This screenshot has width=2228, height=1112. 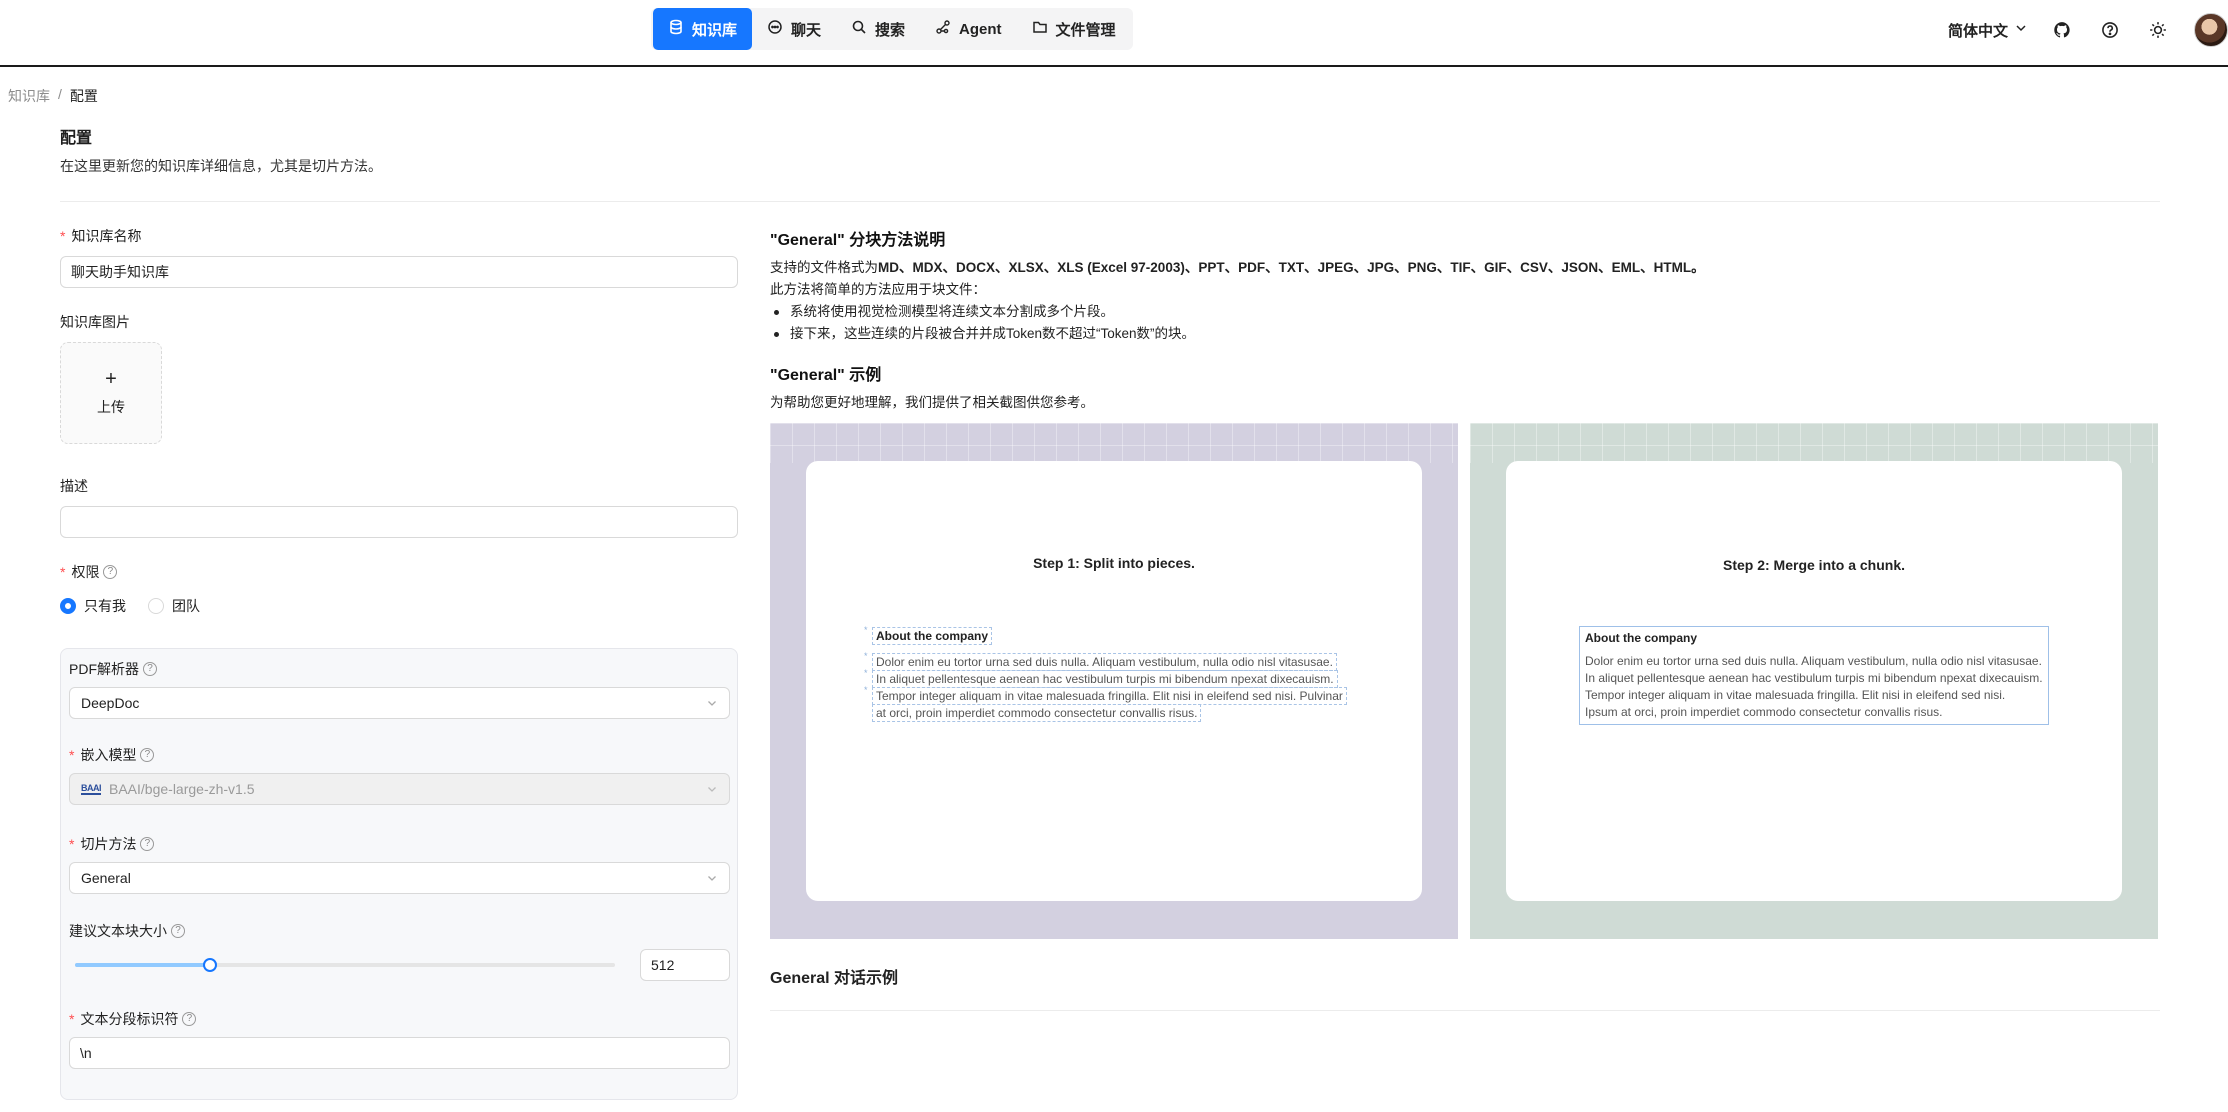 I want to click on pdf-parser-label-text: PDF解析器, so click(x=104, y=669).